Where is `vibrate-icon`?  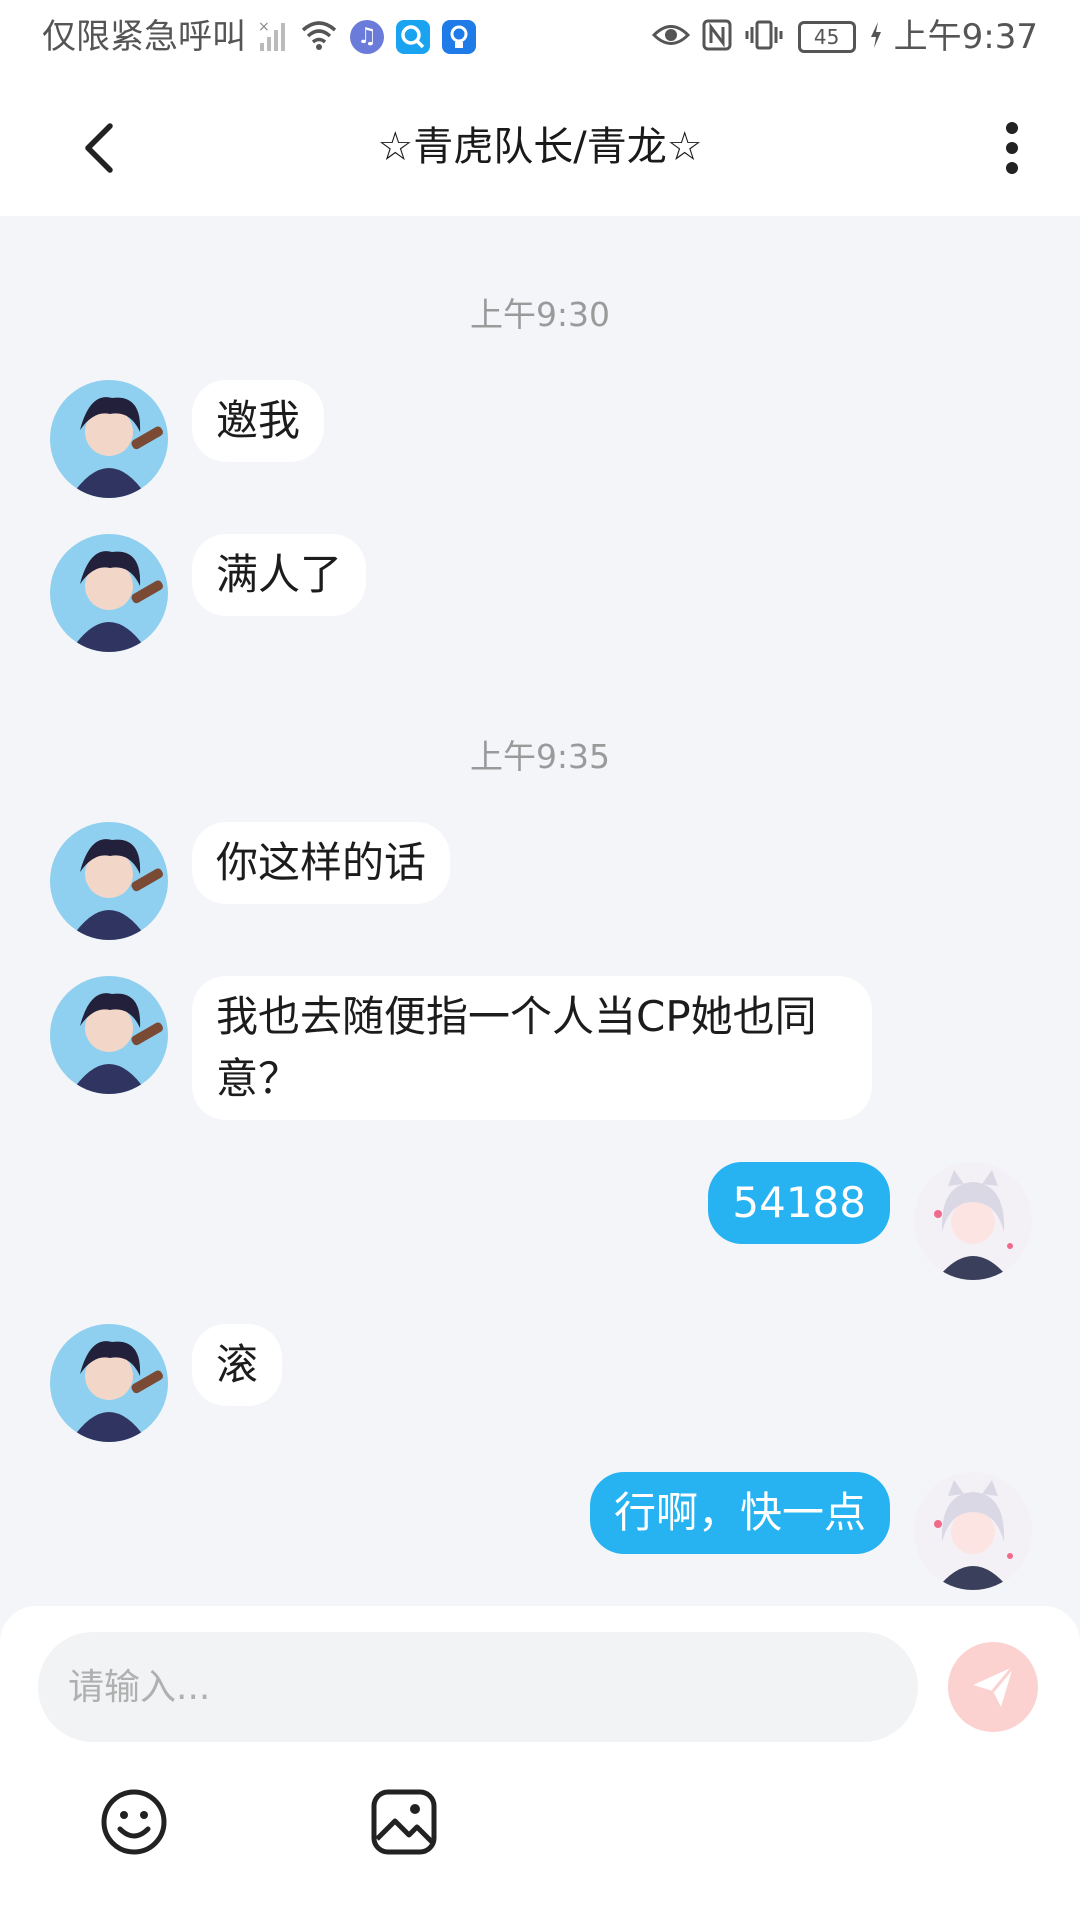 vibrate-icon is located at coordinates (764, 37).